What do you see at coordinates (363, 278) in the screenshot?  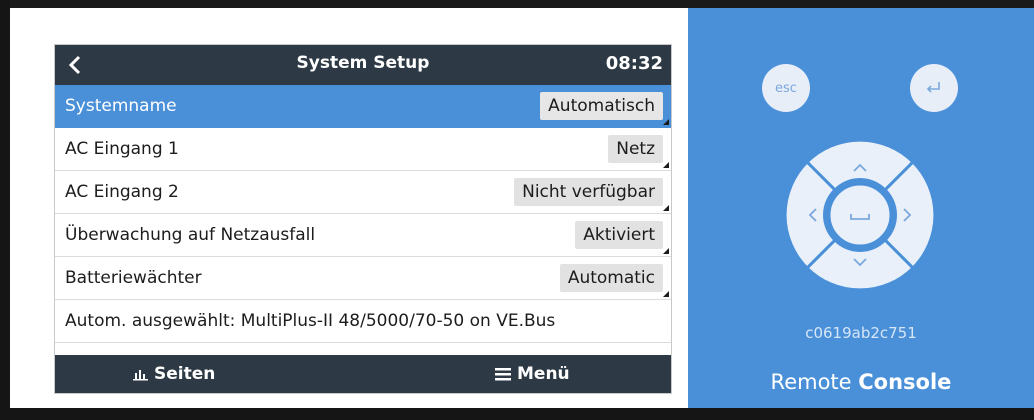 I see `row-batteriewaechter: Batteriewächter Automatic` at bounding box center [363, 278].